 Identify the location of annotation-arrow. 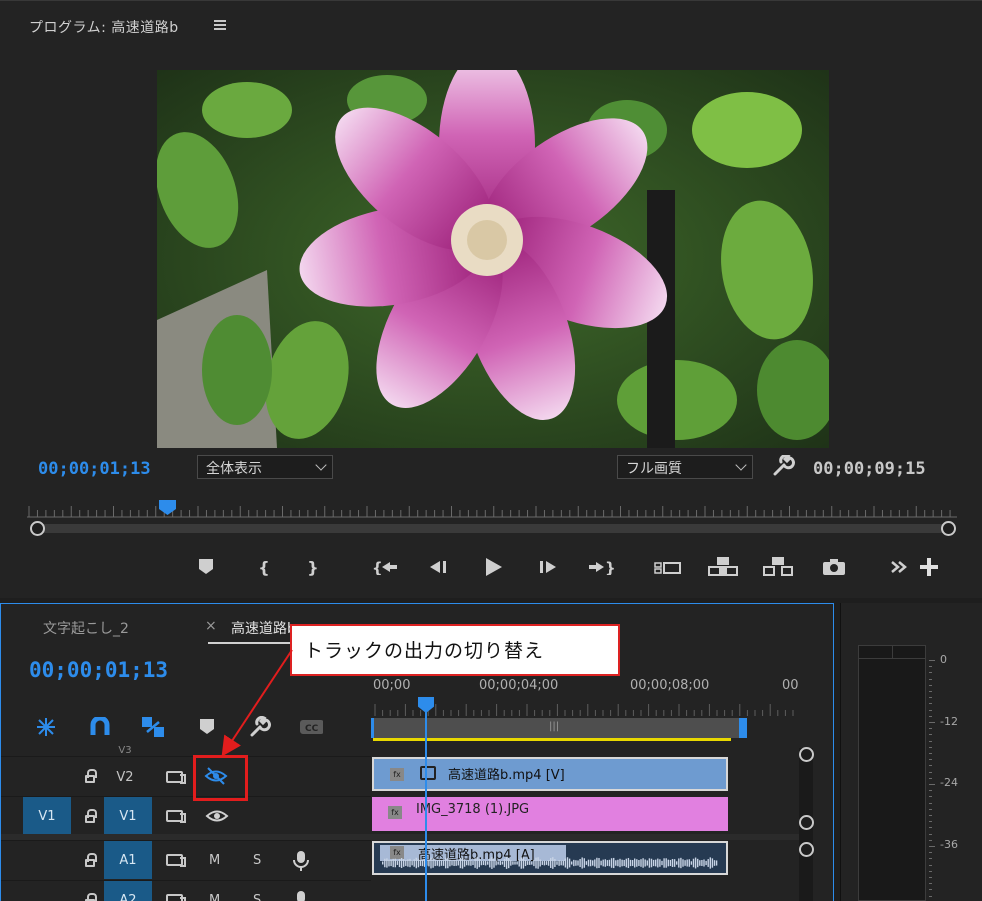
(257, 703).